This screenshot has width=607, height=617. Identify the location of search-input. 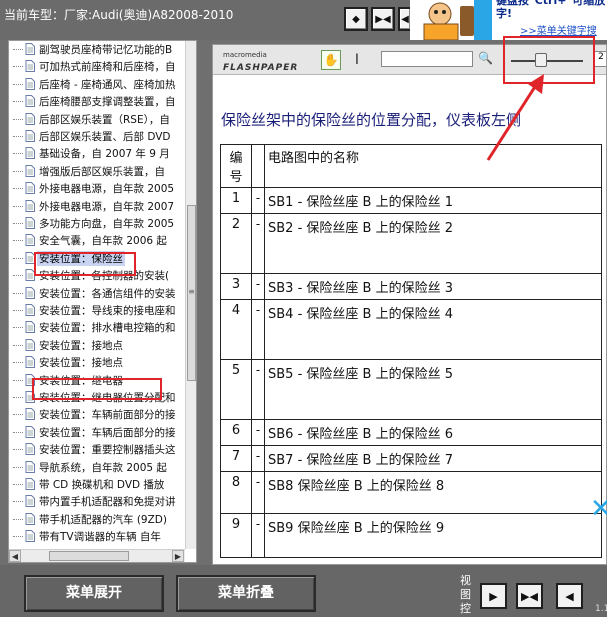
(427, 59).